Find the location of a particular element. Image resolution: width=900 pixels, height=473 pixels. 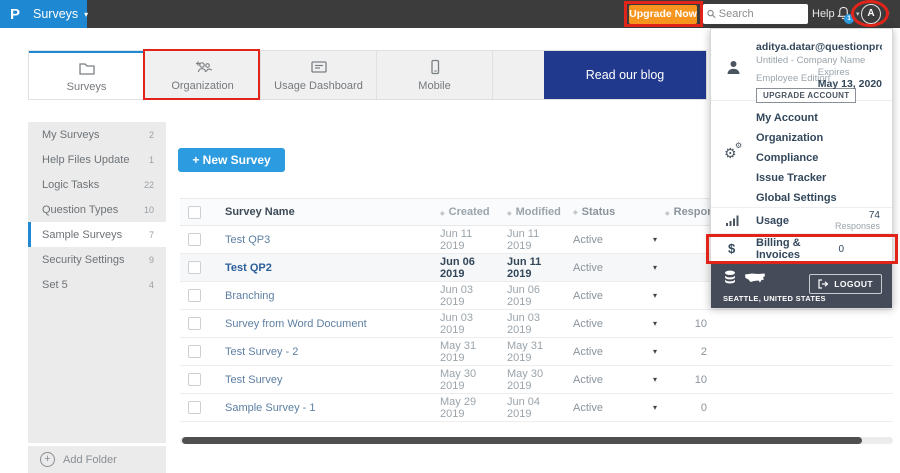

survey-name-link: Survey from Word Document is located at coordinates (296, 324).